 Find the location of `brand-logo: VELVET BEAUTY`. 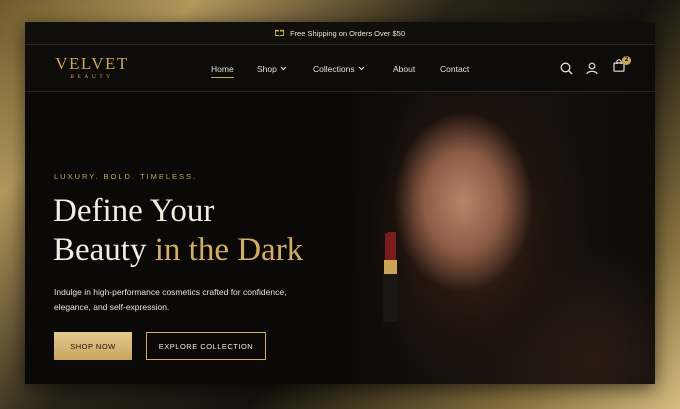

brand-logo: VELVET BEAUTY is located at coordinates (92, 68).